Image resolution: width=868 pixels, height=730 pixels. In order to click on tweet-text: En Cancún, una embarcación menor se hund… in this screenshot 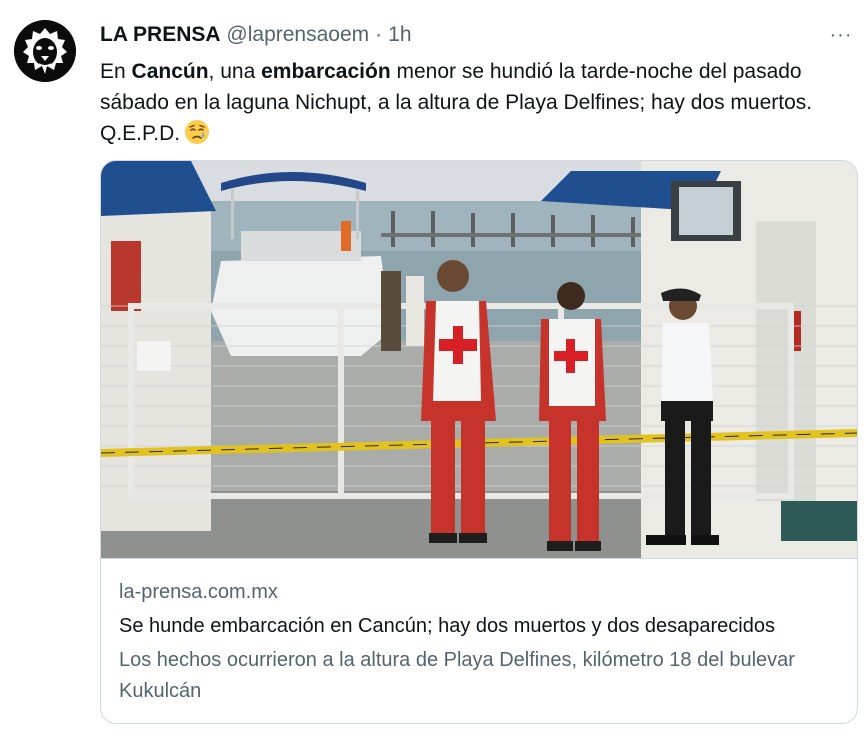, I will do `click(480, 102)`.